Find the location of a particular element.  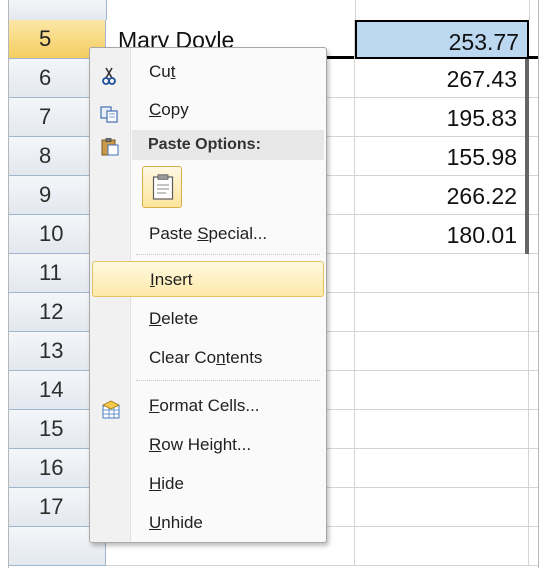

value-cell: 266.22 is located at coordinates (442, 195).